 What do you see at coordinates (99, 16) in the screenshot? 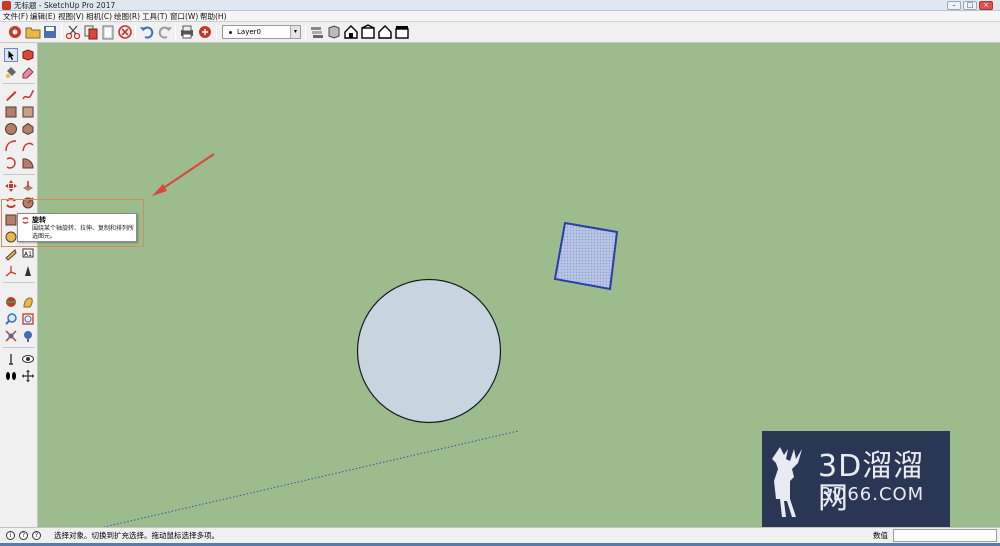
I see `menu-camera: 相机(C)` at bounding box center [99, 16].